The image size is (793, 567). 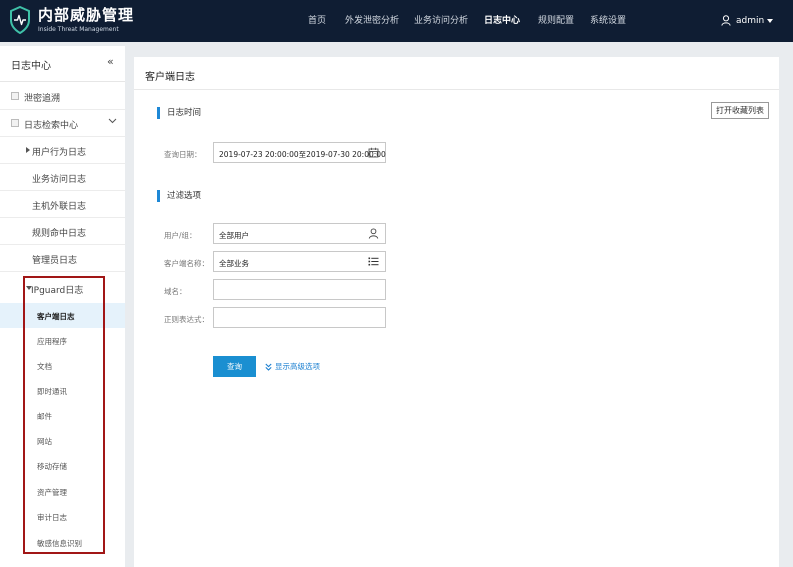 I want to click on nav-rule-config: 规则配置, so click(x=556, y=21).